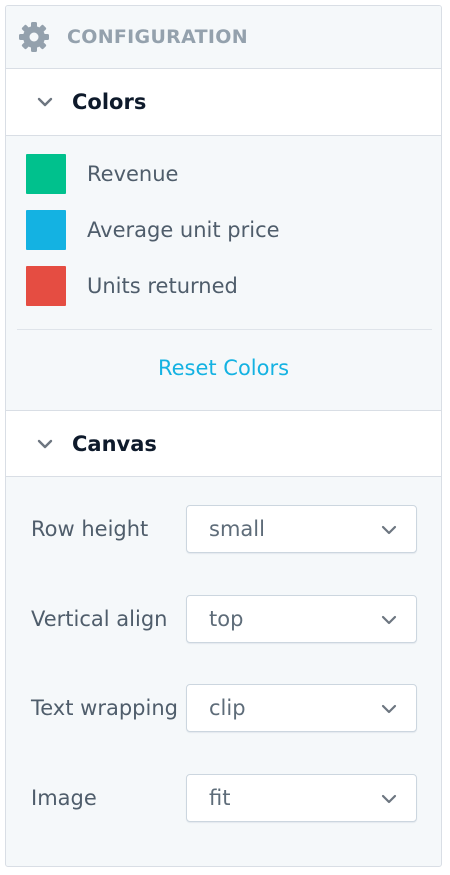  Describe the element at coordinates (227, 708) in the screenshot. I see `select-value: clip` at that location.